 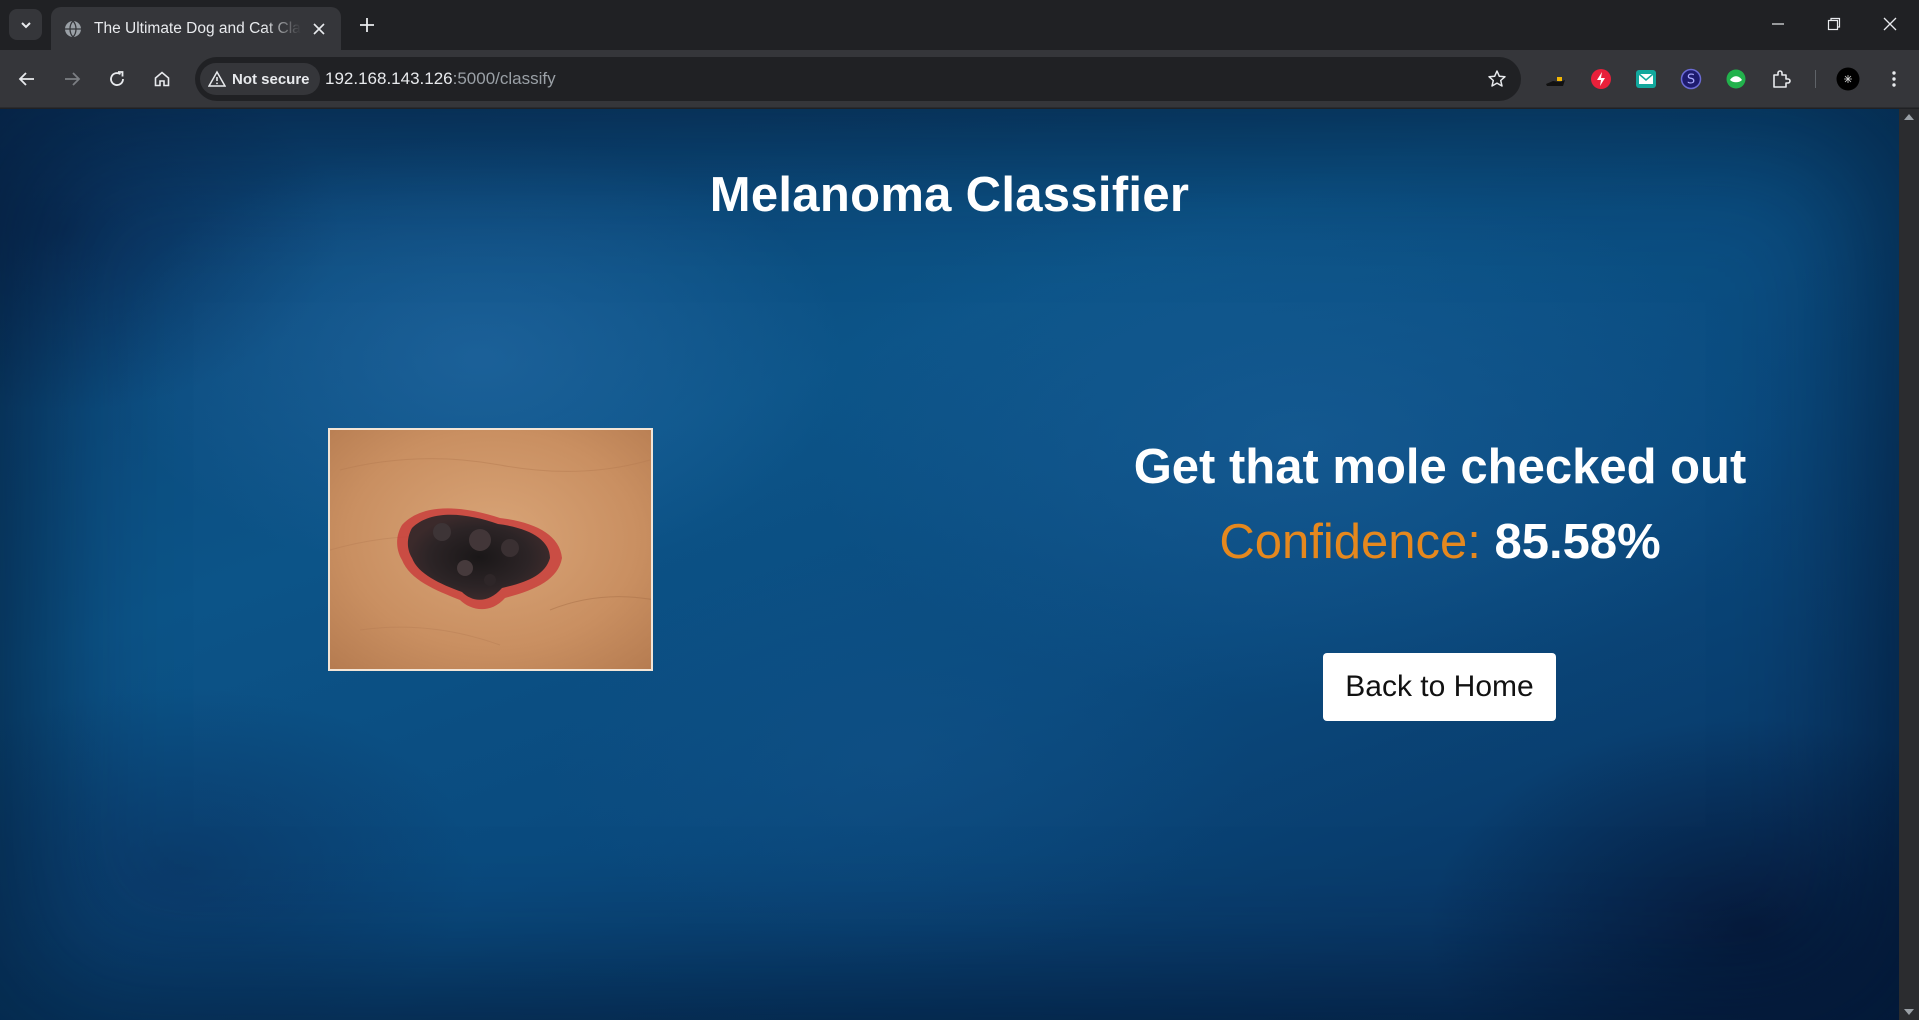 I want to click on minimize-button, so click(x=1778, y=24).